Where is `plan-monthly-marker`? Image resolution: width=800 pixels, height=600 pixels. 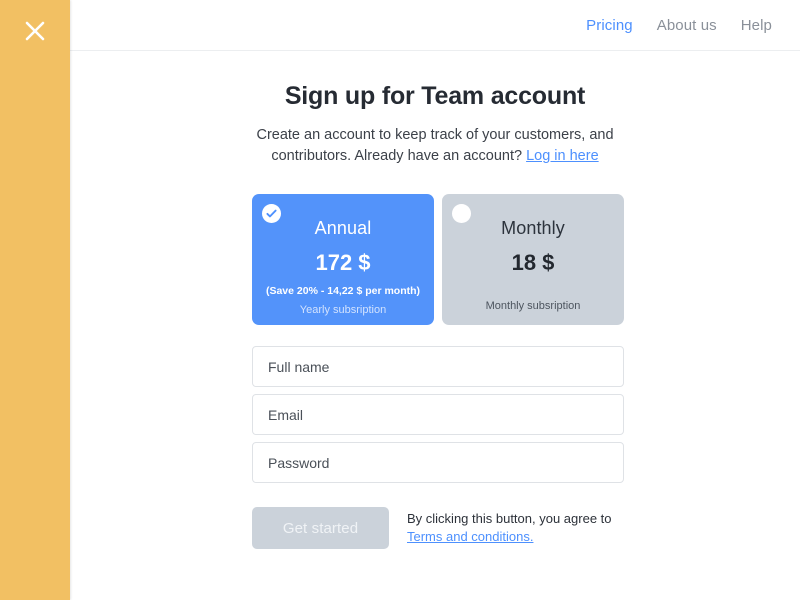 plan-monthly-marker is located at coordinates (461, 213).